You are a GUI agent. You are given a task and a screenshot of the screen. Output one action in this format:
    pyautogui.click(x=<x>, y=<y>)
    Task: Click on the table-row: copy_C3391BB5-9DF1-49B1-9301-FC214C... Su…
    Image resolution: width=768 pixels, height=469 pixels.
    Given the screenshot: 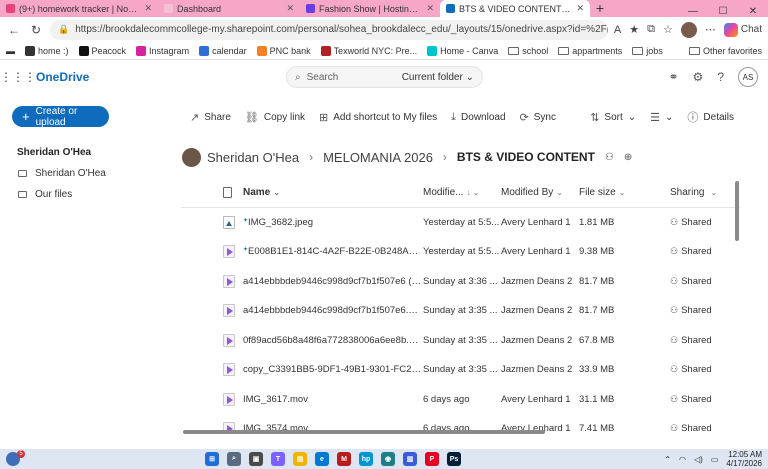 What is the action you would take?
    pyautogui.click(x=460, y=370)
    